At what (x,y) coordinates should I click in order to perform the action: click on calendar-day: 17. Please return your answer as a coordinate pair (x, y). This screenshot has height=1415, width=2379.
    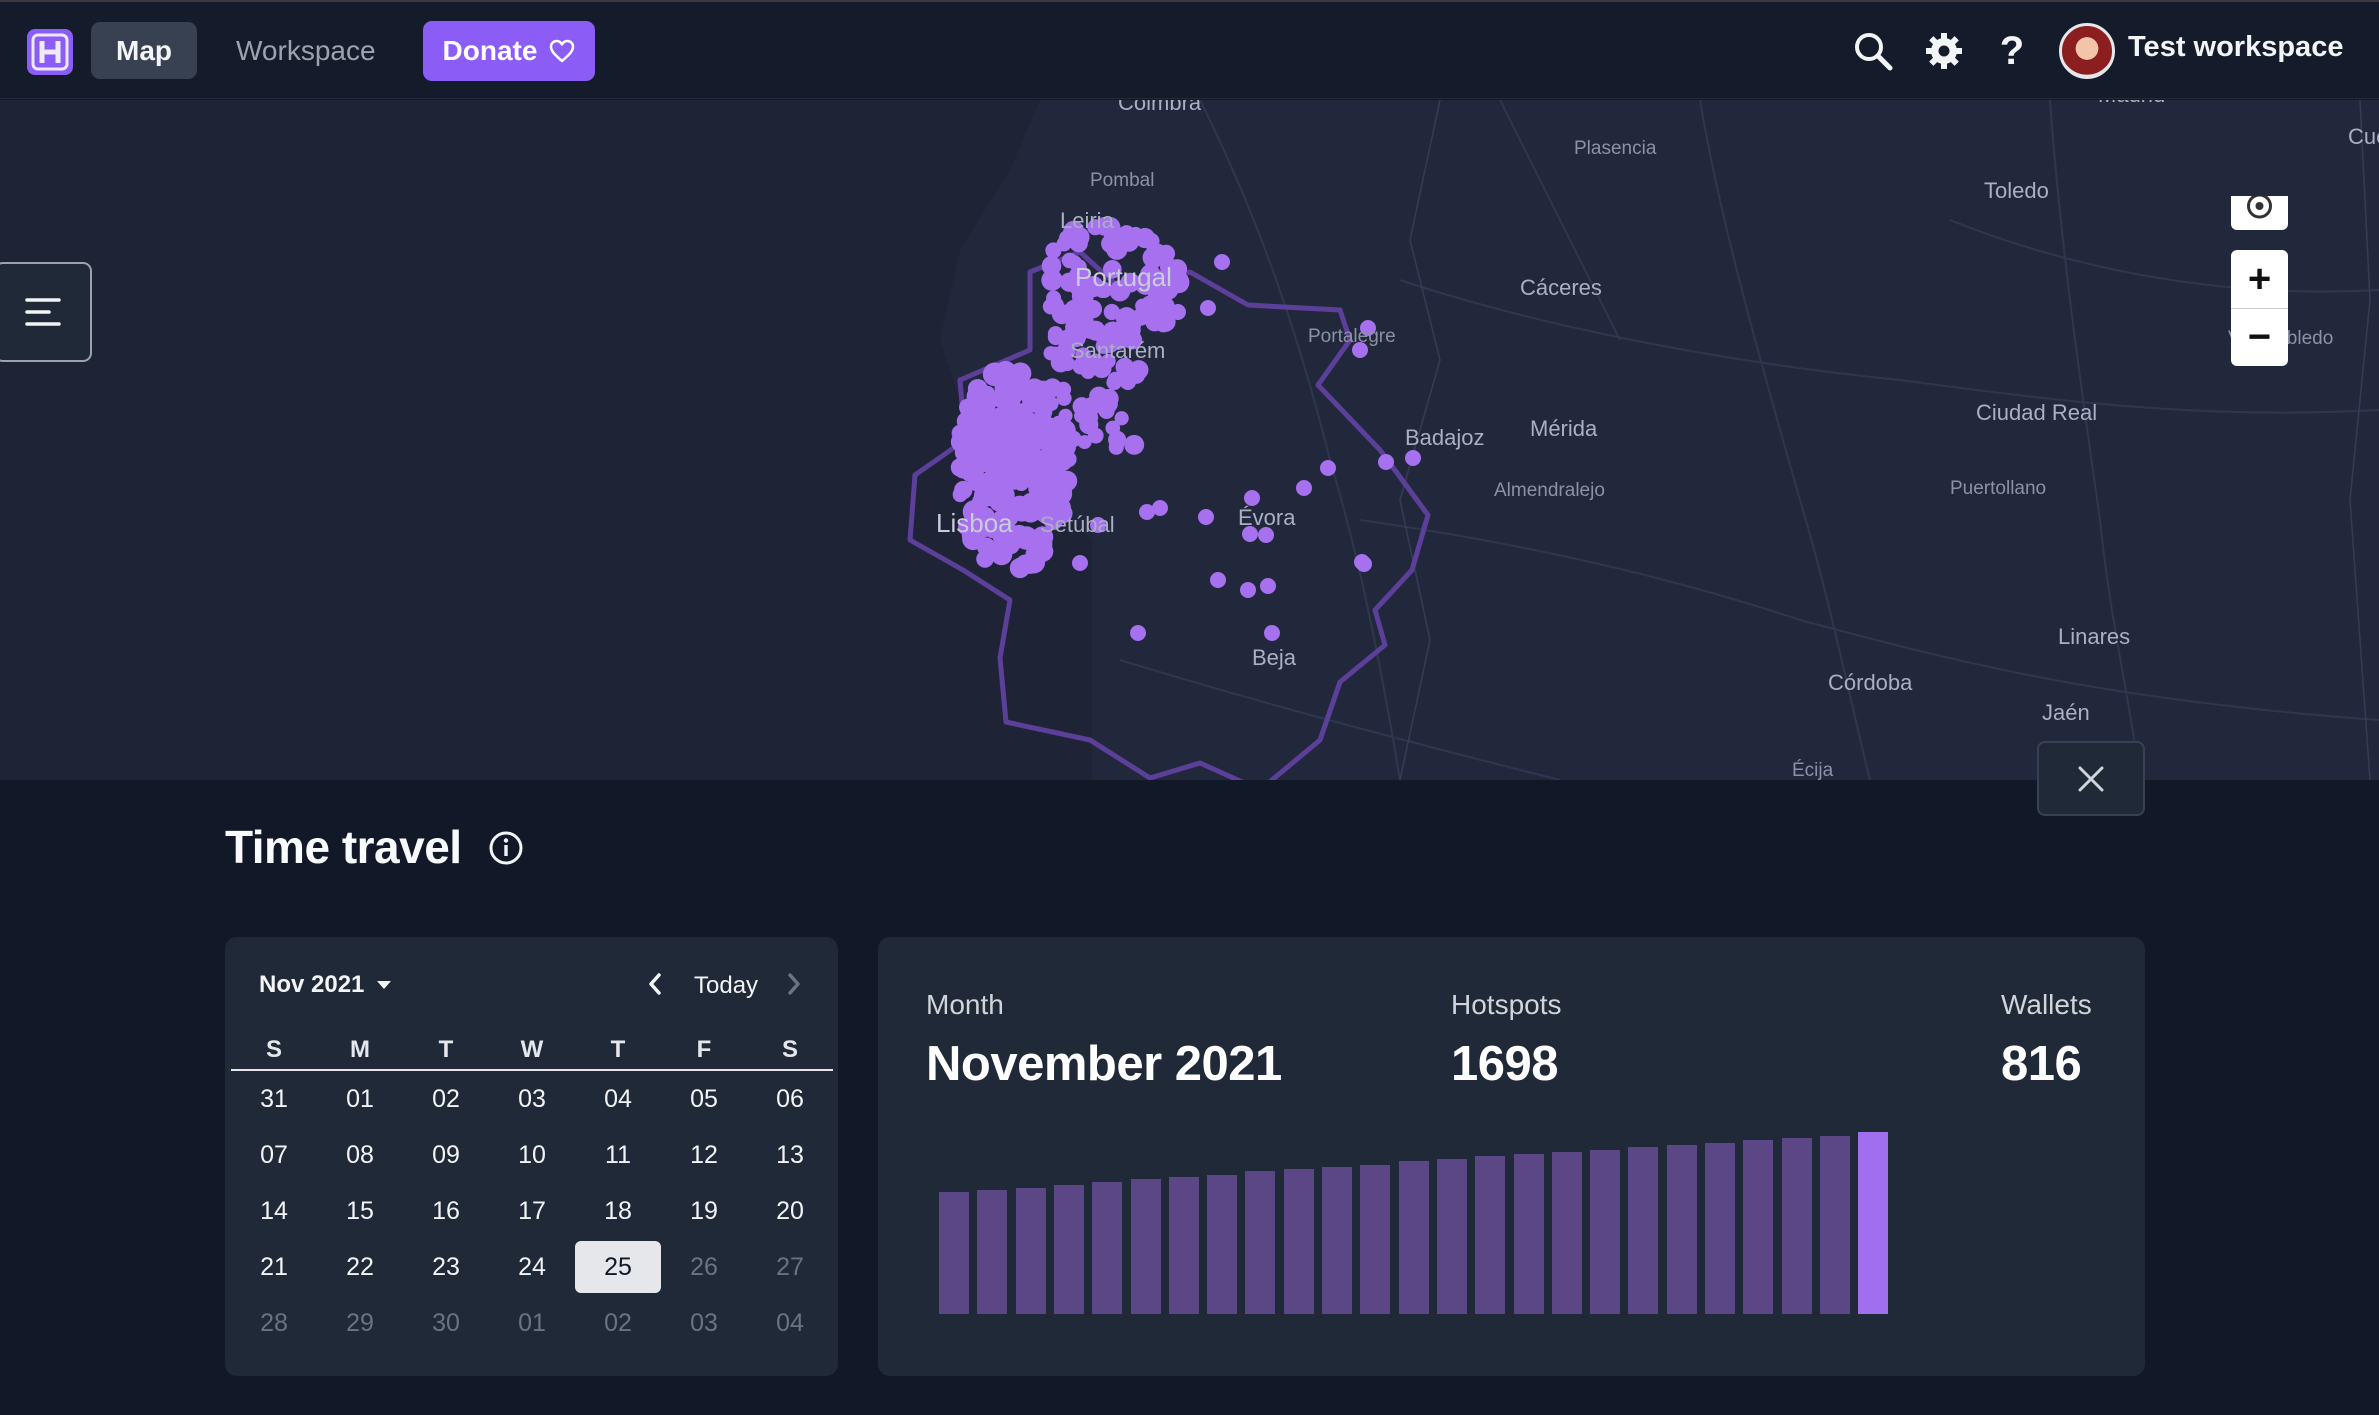
    Looking at the image, I should click on (532, 1211).